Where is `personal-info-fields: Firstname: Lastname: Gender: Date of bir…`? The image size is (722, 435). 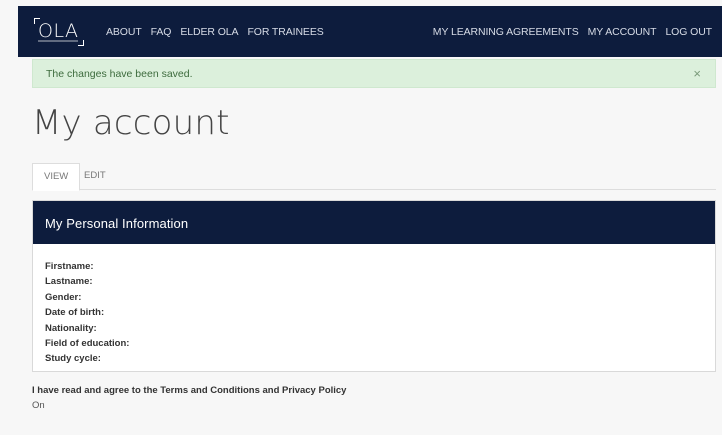 personal-info-fields: Firstname: Lastname: Gender: Date of bir… is located at coordinates (87, 313).